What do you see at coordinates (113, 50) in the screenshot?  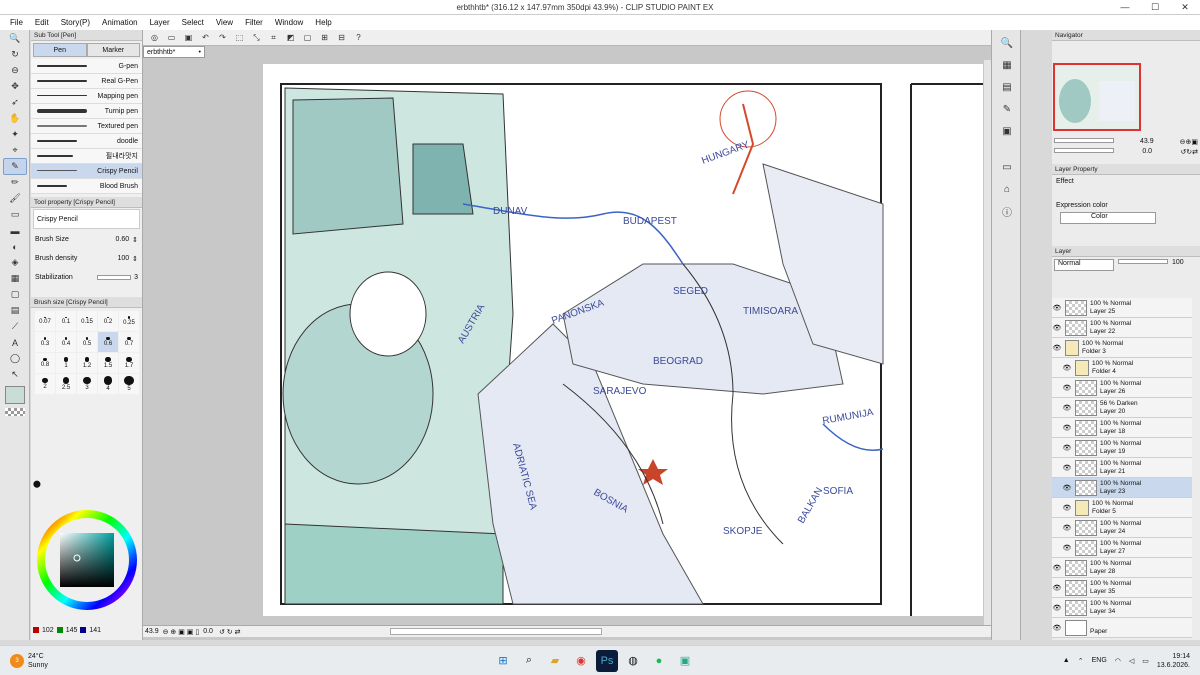 I see `tab-marker: Marker` at bounding box center [113, 50].